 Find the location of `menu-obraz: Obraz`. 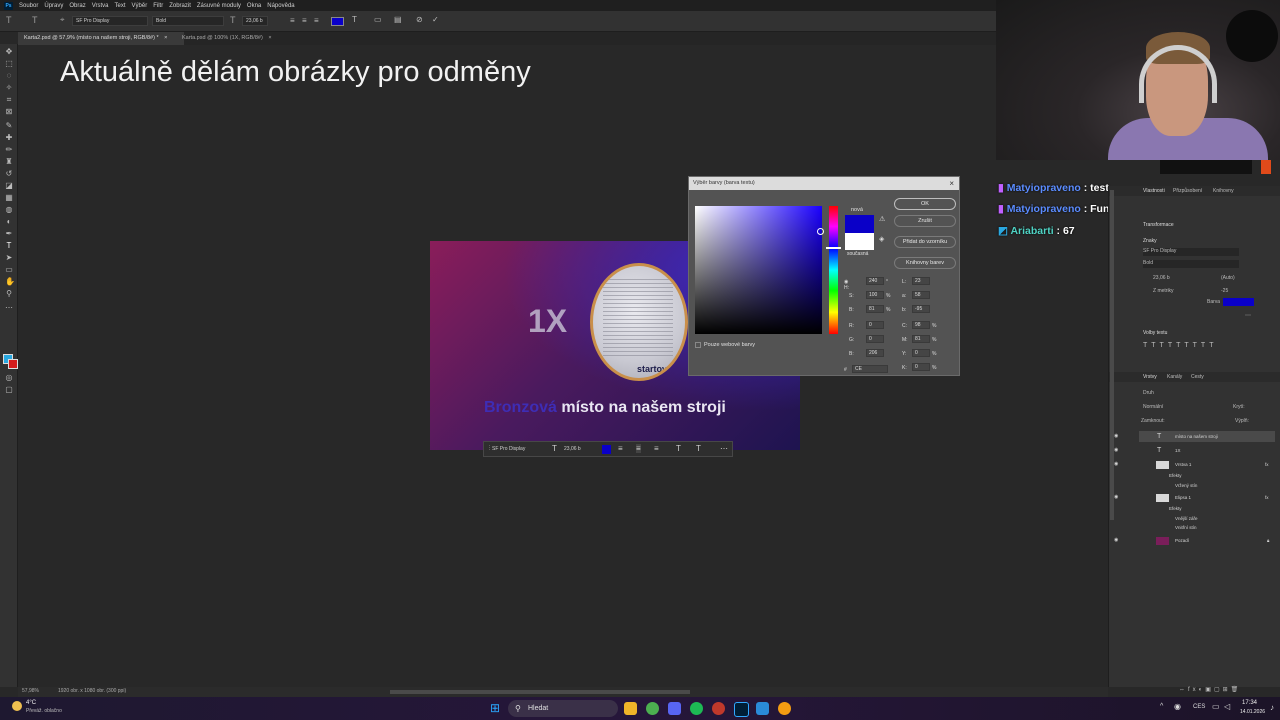

menu-obraz: Obraz is located at coordinates (77, 6).